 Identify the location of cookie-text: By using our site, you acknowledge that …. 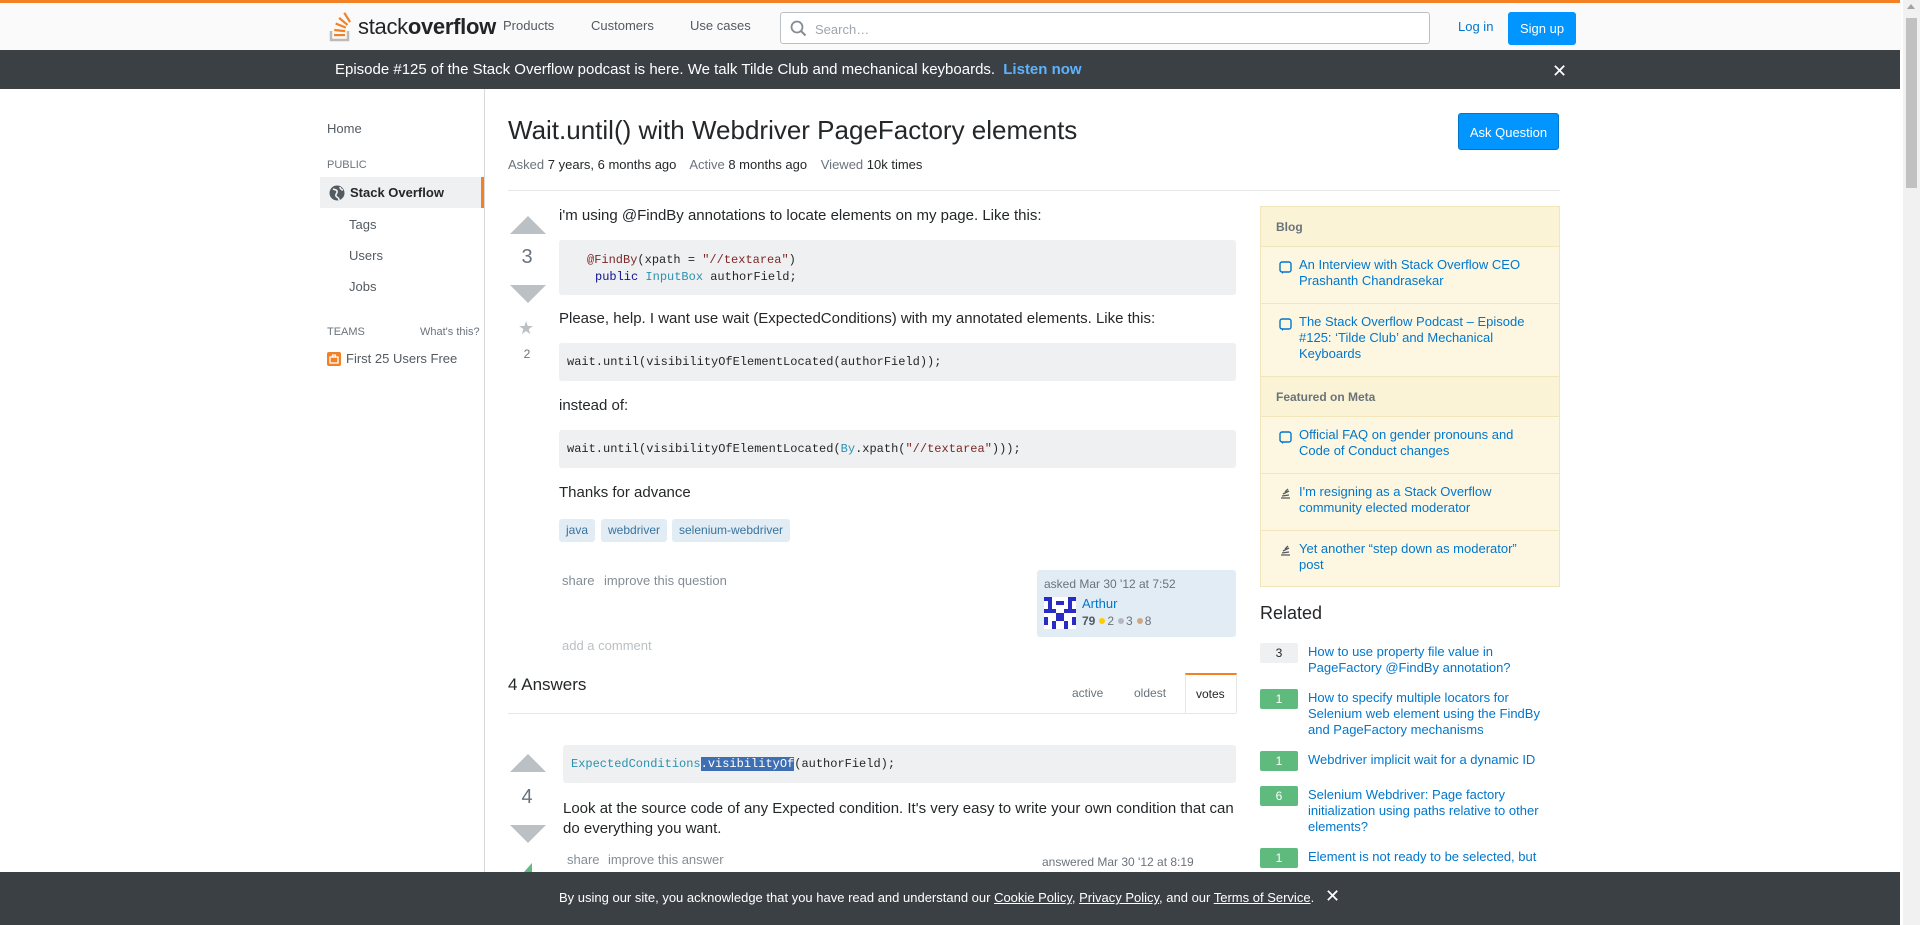
(936, 897).